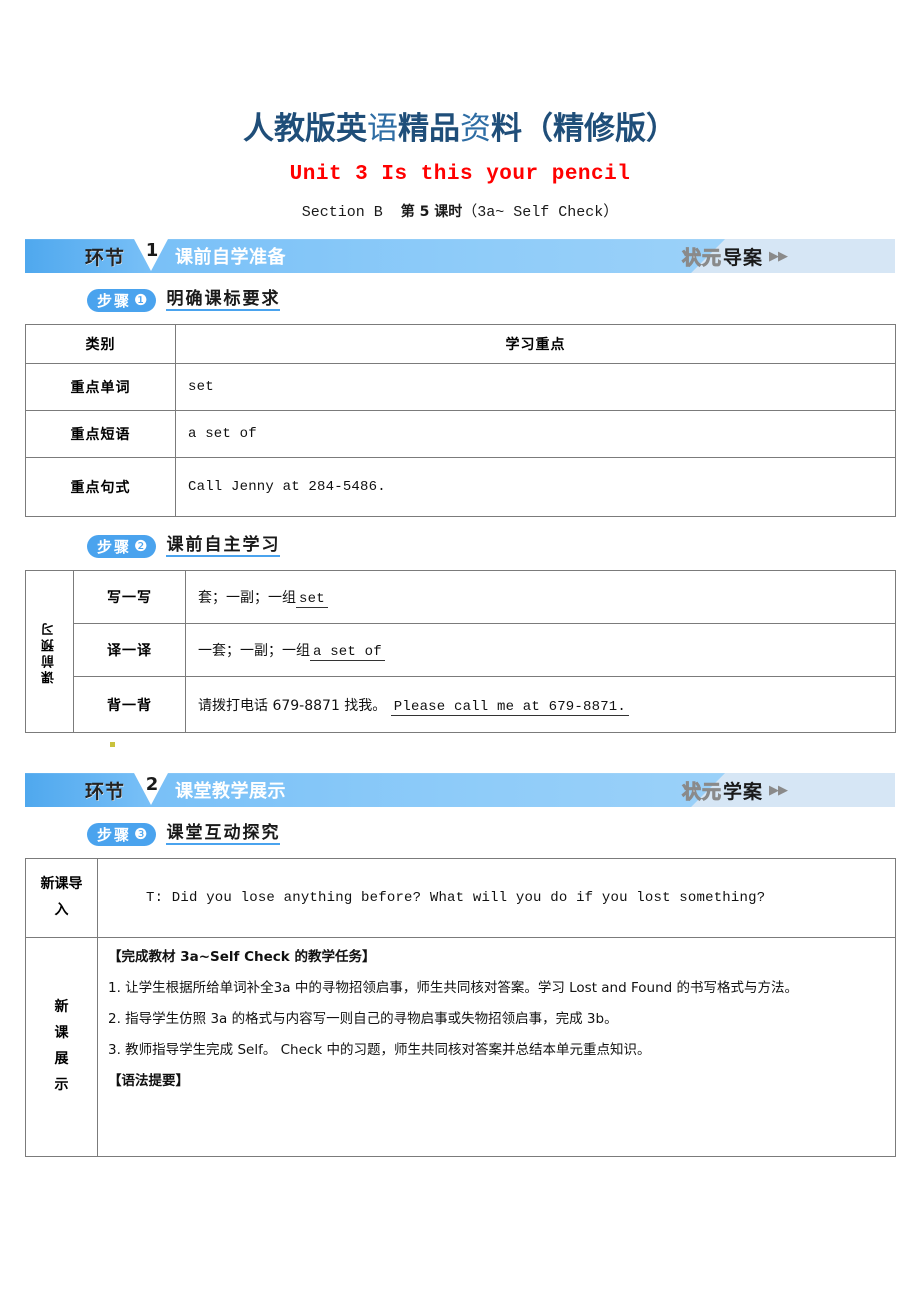 This screenshot has height=1302, width=920. Describe the element at coordinates (491, 547) in the screenshot. I see `step-heading-2: 步骤 ❷ 课前自主学习` at that location.